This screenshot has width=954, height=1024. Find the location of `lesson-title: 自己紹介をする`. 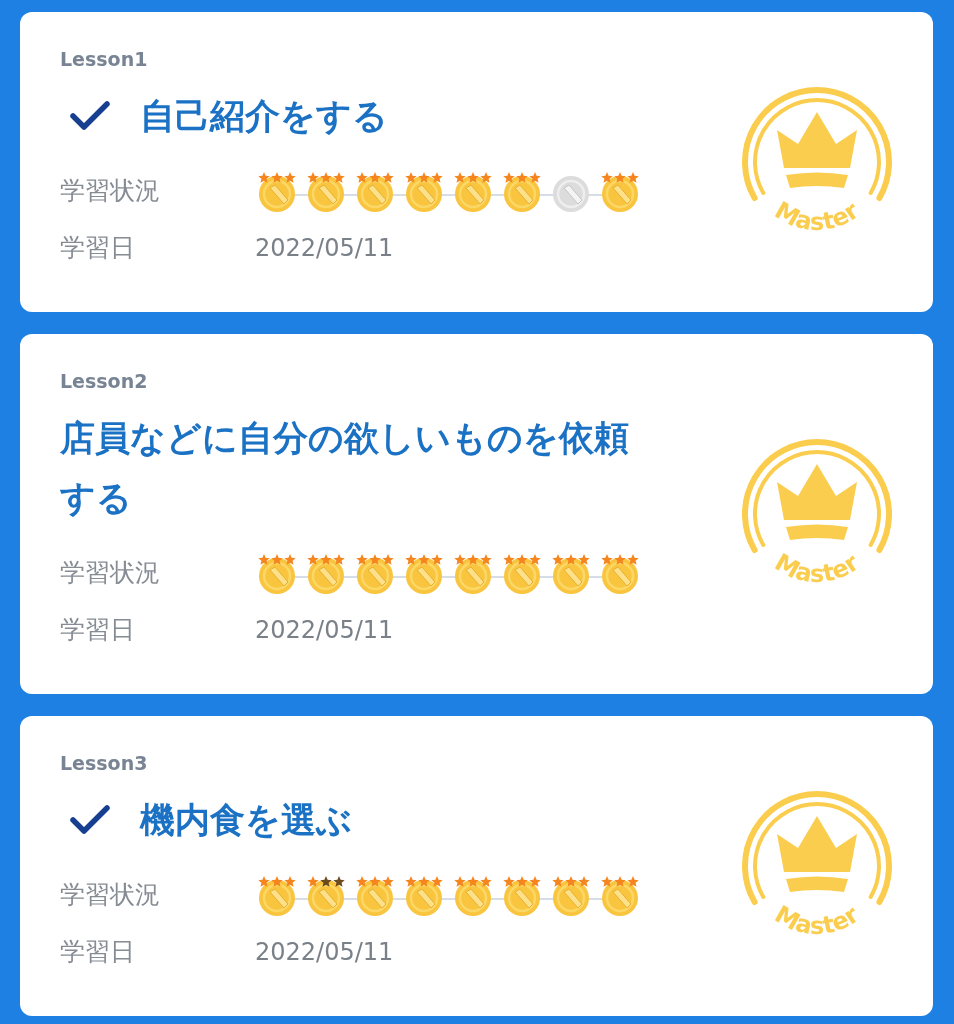

lesson-title: 自己紹介をする is located at coordinates (264, 116).